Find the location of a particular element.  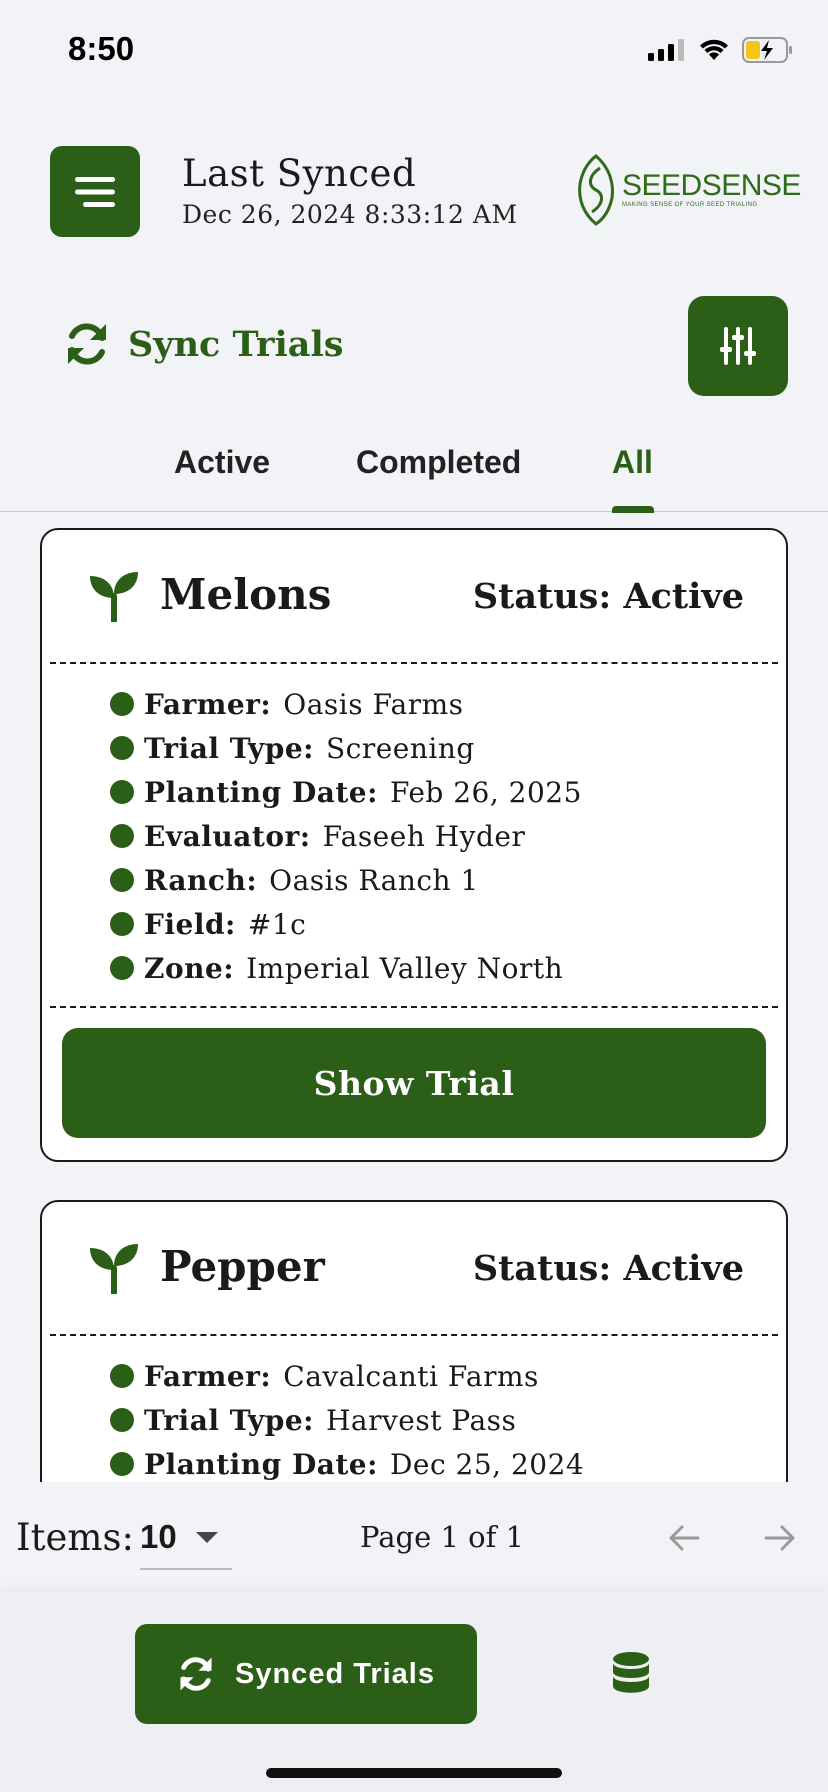

detail-farmer: Farmer: Oasis Farms is located at coordinates (444, 704).